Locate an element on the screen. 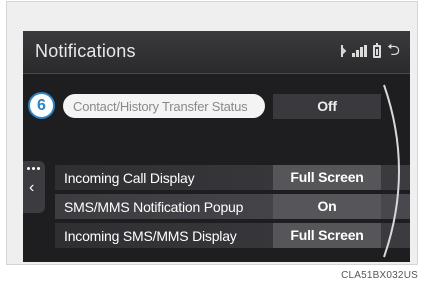  image-code-caption: CLA51BX032US is located at coordinates (379, 275).